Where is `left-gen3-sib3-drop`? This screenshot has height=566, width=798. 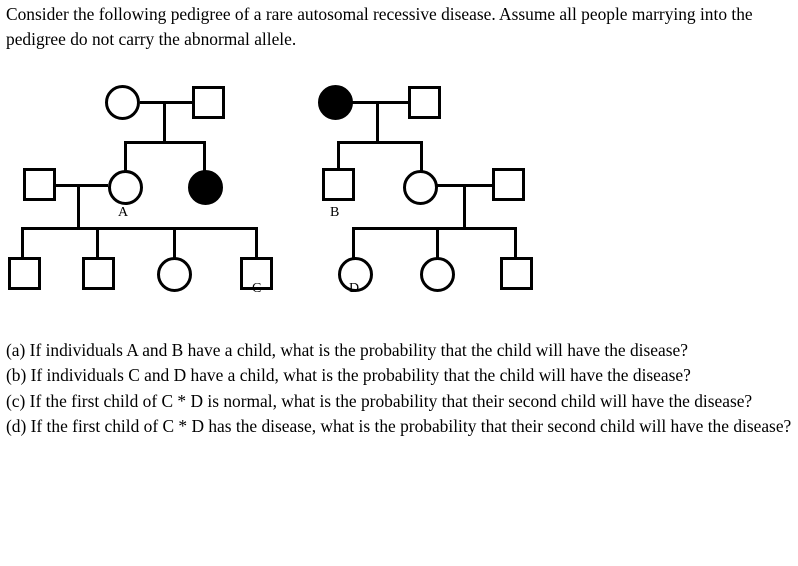
left-gen3-sib3-drop is located at coordinates (174, 242).